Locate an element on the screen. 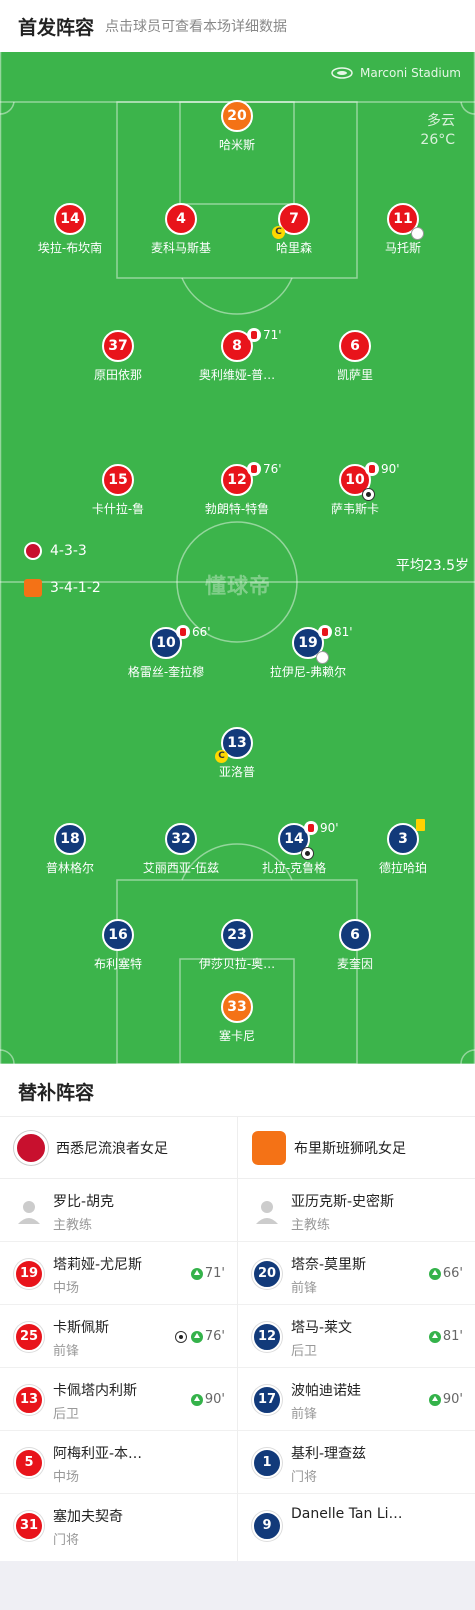 The height and width of the screenshot is (1610, 475). sub-row: 25 卡斯佩斯 前锋 76' is located at coordinates (118, 1336).